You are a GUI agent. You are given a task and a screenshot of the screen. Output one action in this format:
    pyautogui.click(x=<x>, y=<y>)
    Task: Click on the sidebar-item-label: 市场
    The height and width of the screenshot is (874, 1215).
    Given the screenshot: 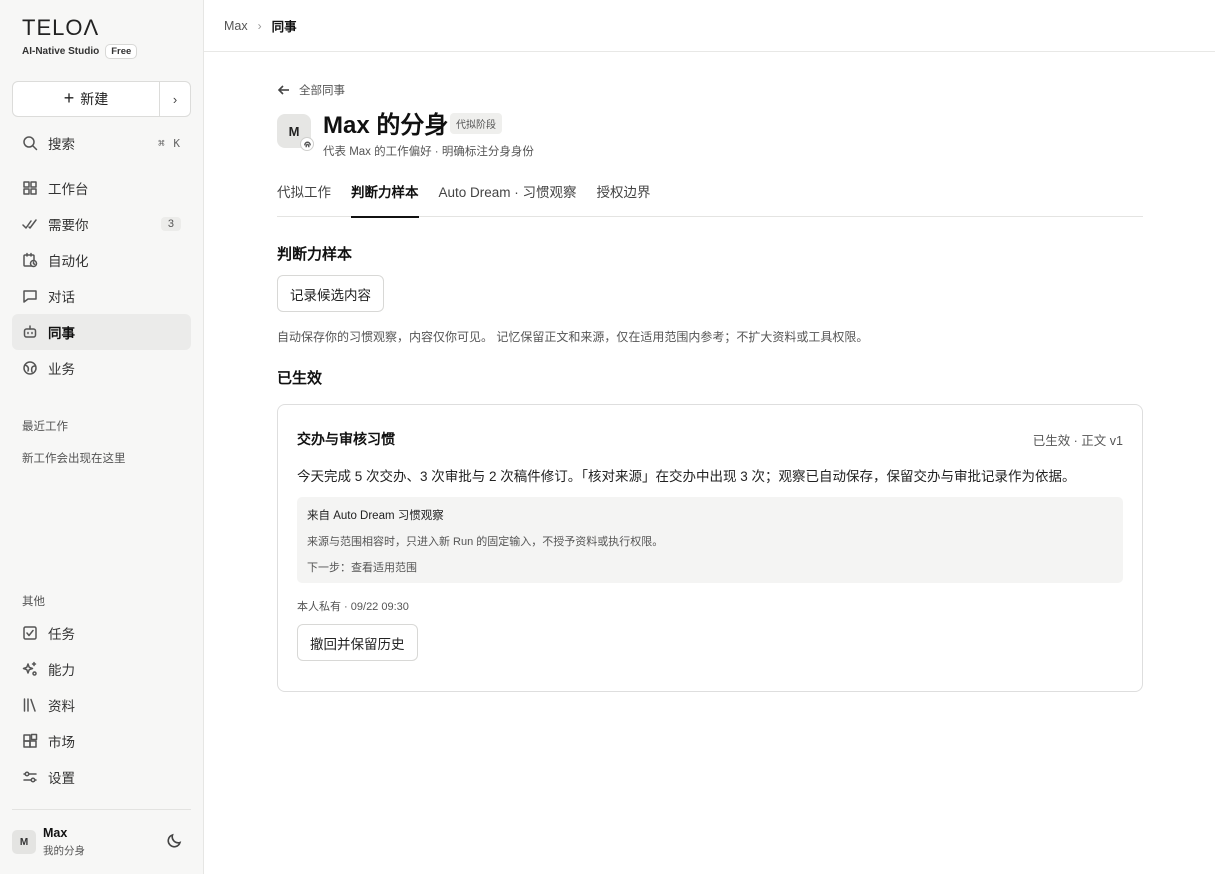 What is the action you would take?
    pyautogui.click(x=61, y=742)
    